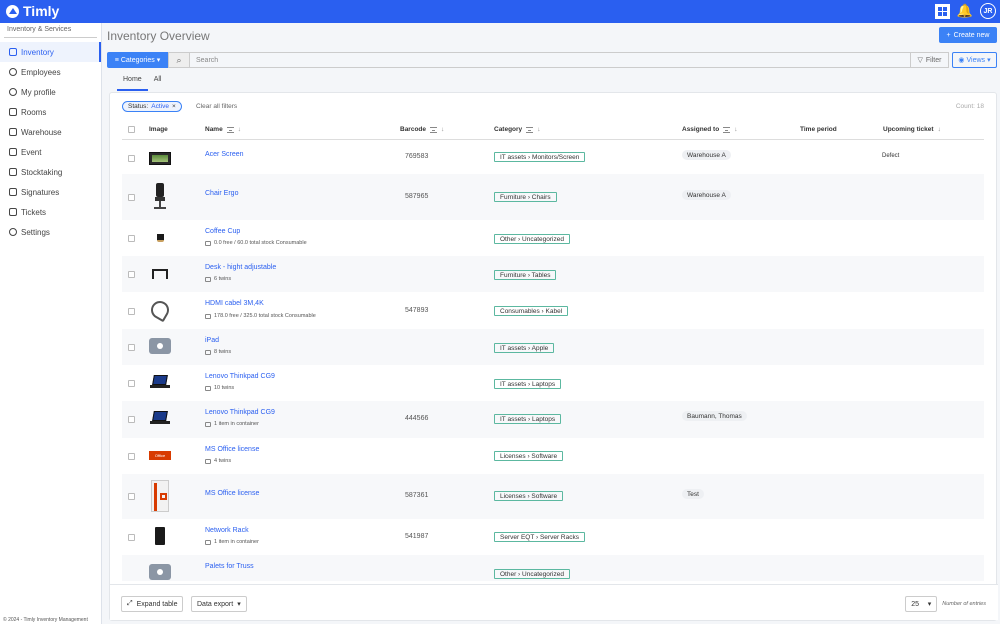 This screenshot has height=624, width=1000. I want to click on col-assigned: Assigned to ↓, so click(709, 129).